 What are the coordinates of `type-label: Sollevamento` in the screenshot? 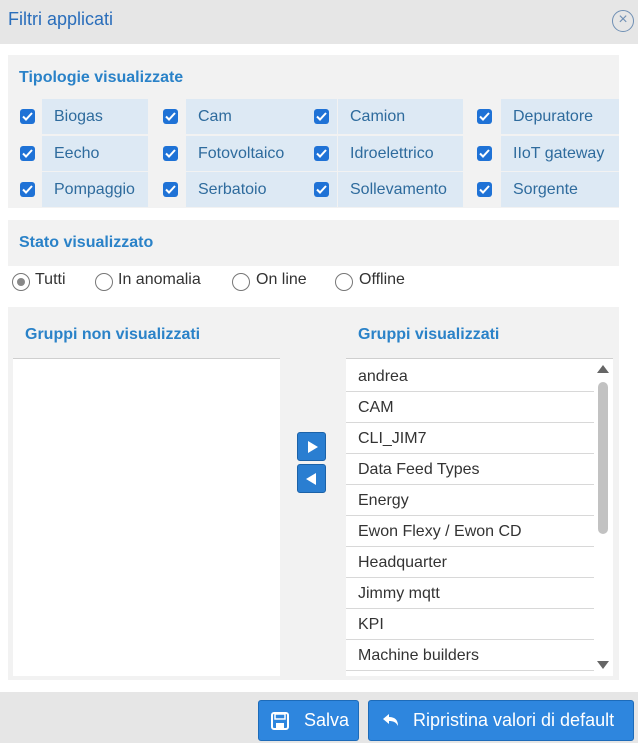 It's located at (400, 189).